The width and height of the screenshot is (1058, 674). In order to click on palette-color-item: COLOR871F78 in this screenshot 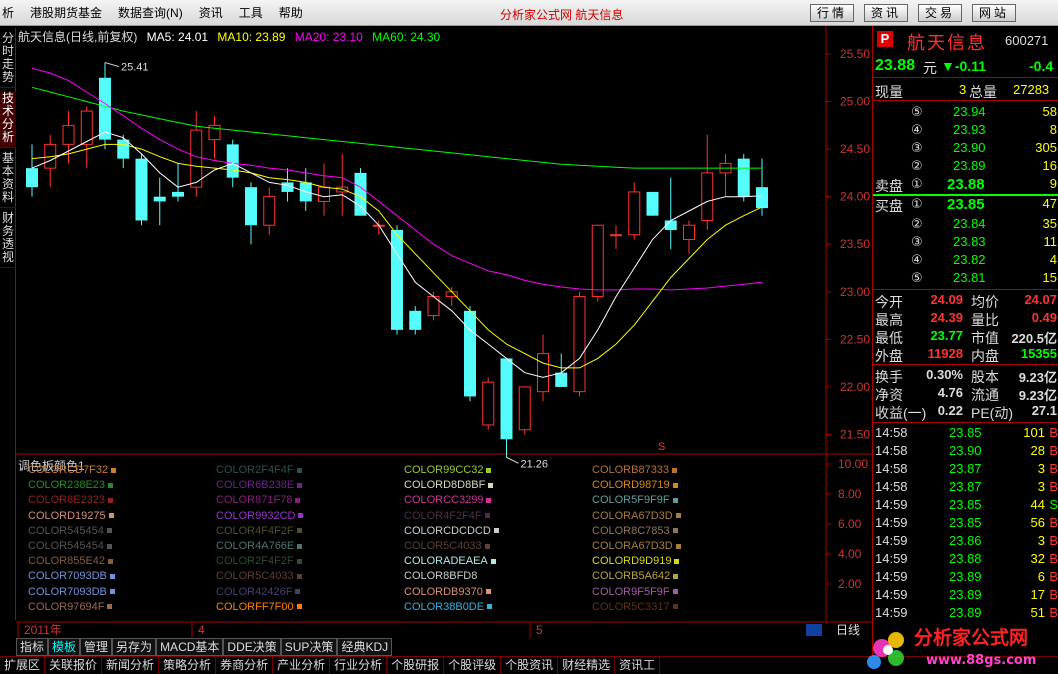, I will do `click(258, 500)`.